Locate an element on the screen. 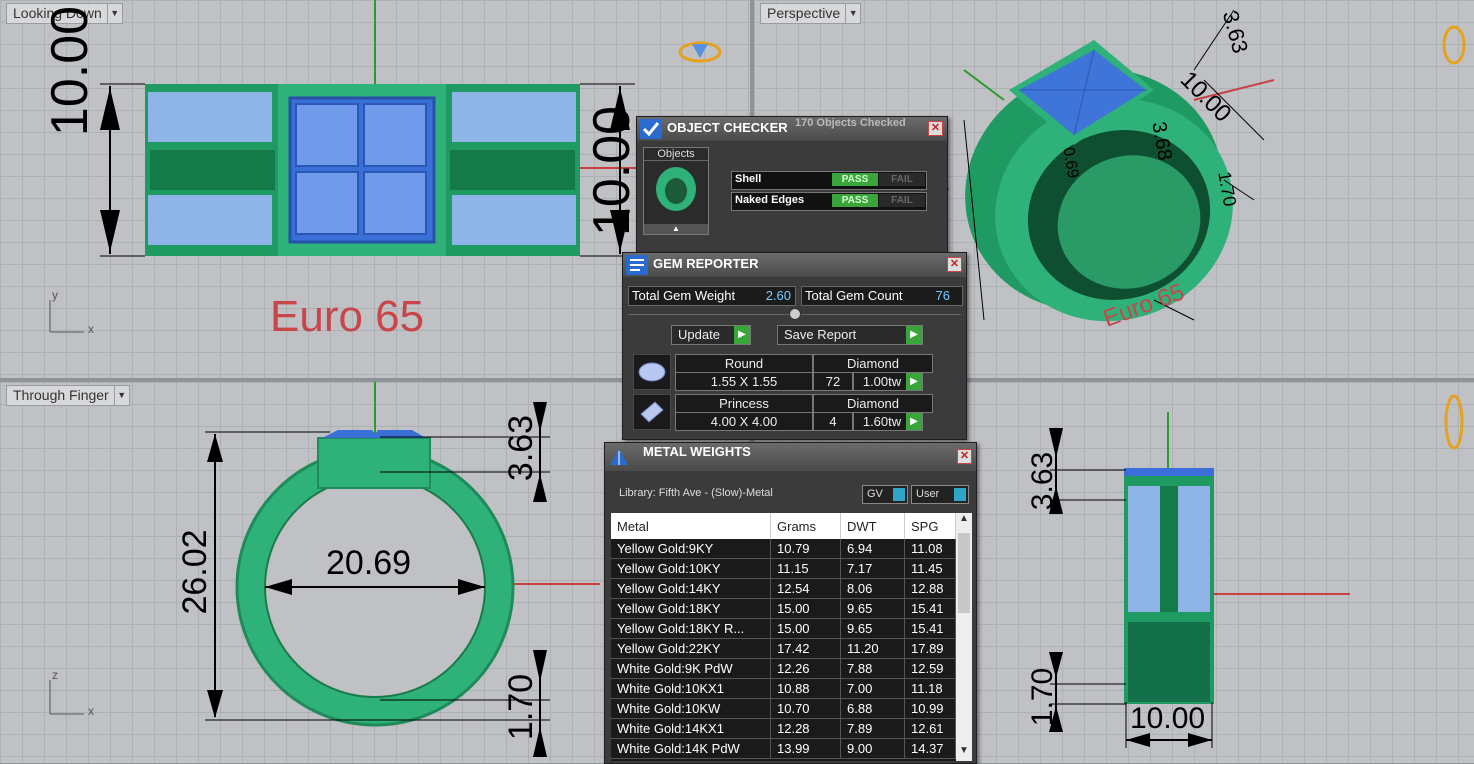  column-header-metal: Metal is located at coordinates (691, 526).